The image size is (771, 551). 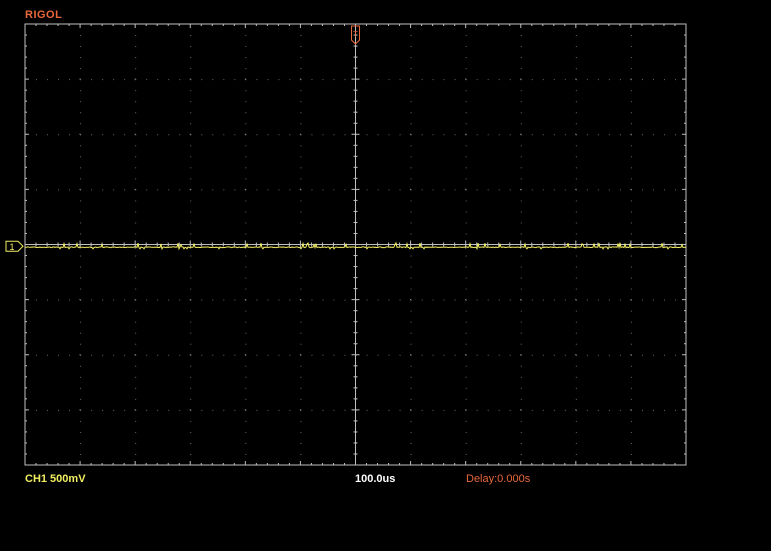 What do you see at coordinates (14, 246) in the screenshot?
I see `channel-1-level-icon: 1` at bounding box center [14, 246].